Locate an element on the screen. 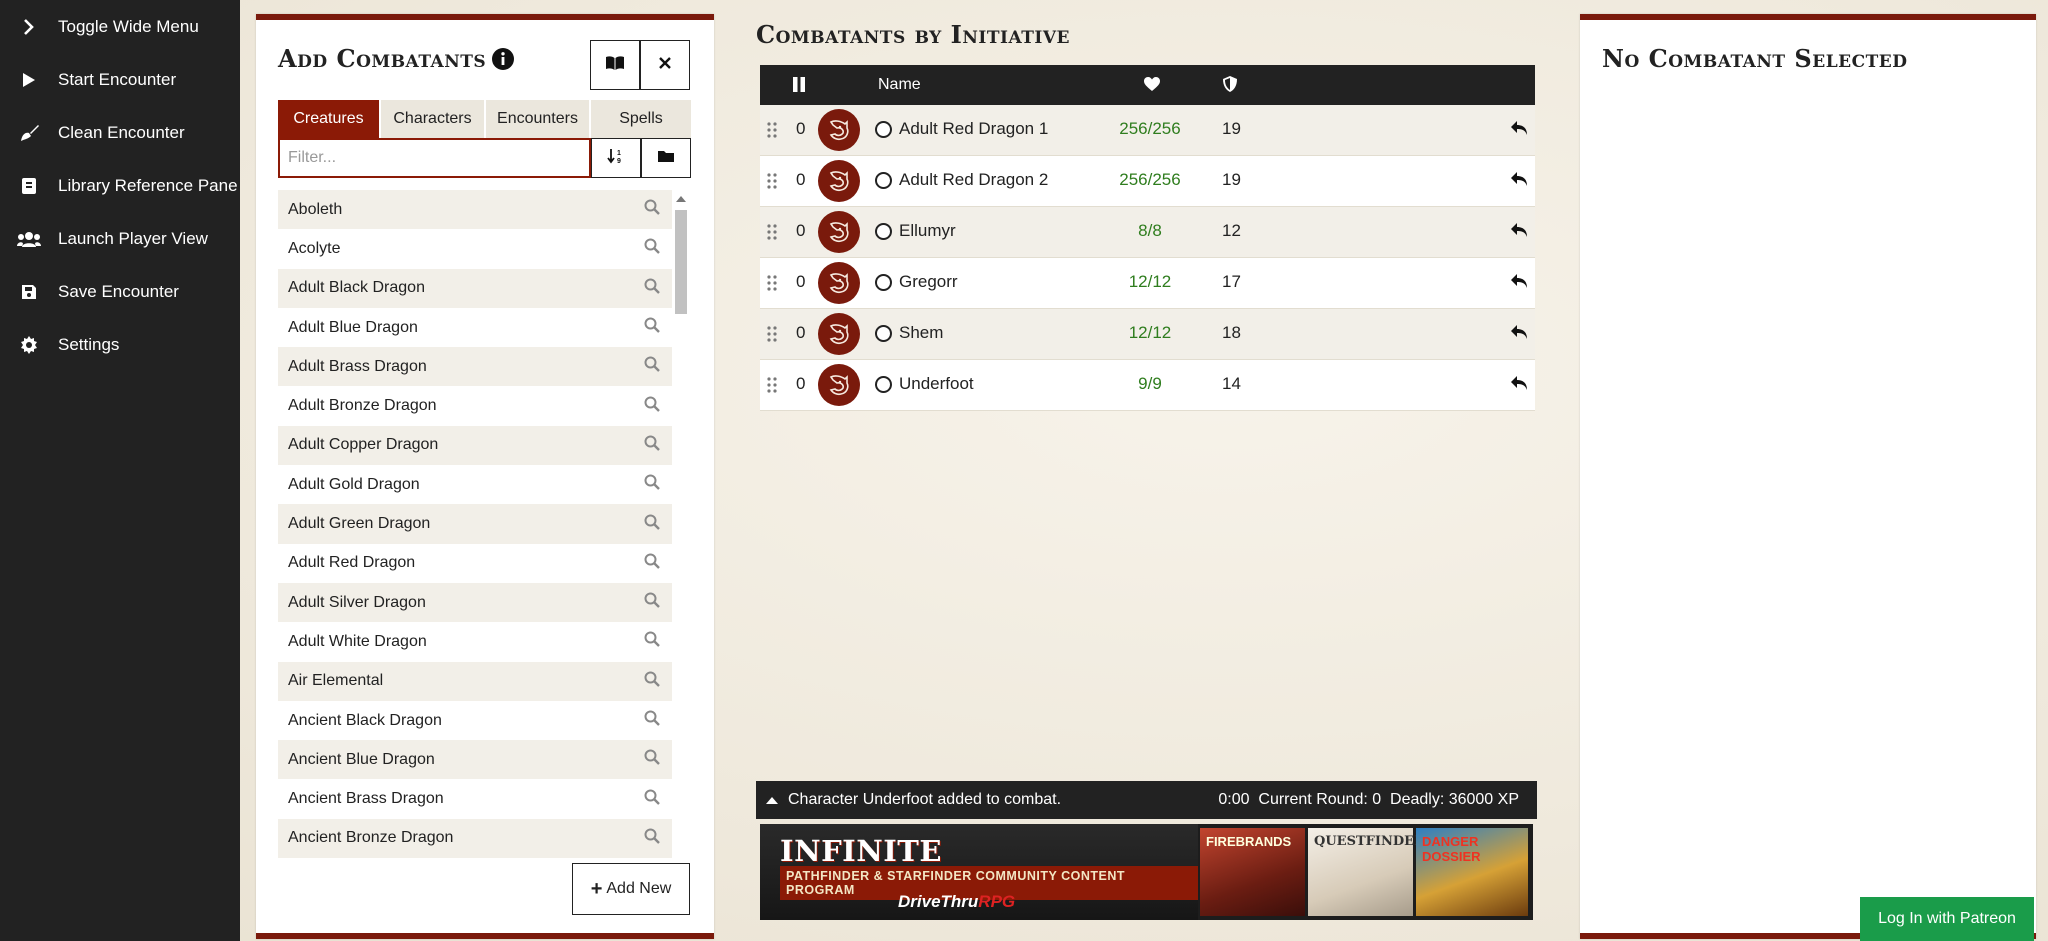 The width and height of the screenshot is (2048, 941). combatant-row: 0 Adult Red Dragon 1 256/256 19 is located at coordinates (1147, 130).